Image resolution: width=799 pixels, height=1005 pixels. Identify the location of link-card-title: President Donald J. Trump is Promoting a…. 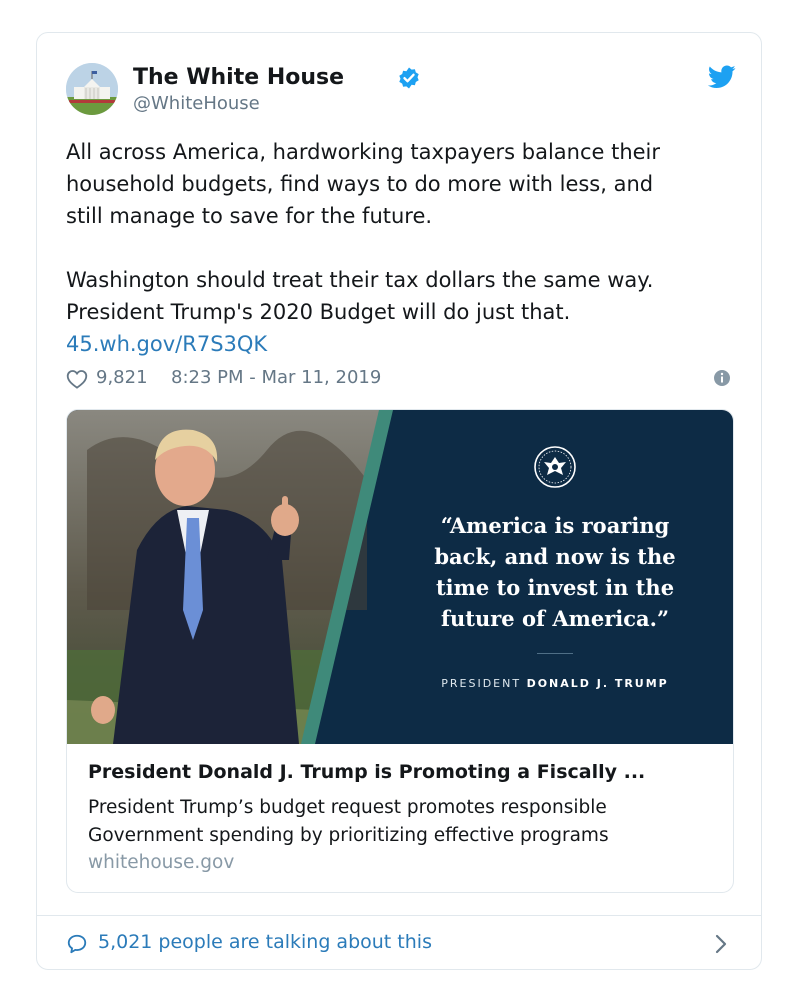
(366, 772).